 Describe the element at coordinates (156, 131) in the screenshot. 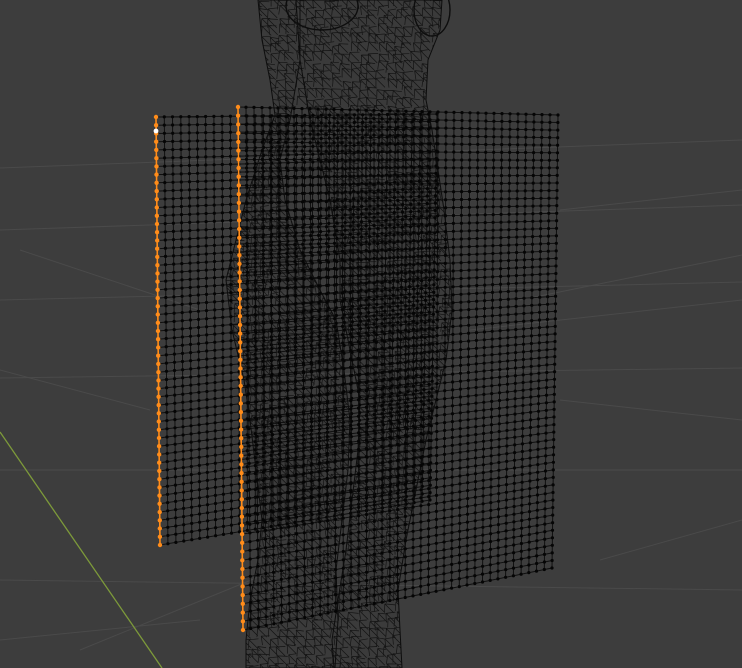

I see `active-vertex` at that location.